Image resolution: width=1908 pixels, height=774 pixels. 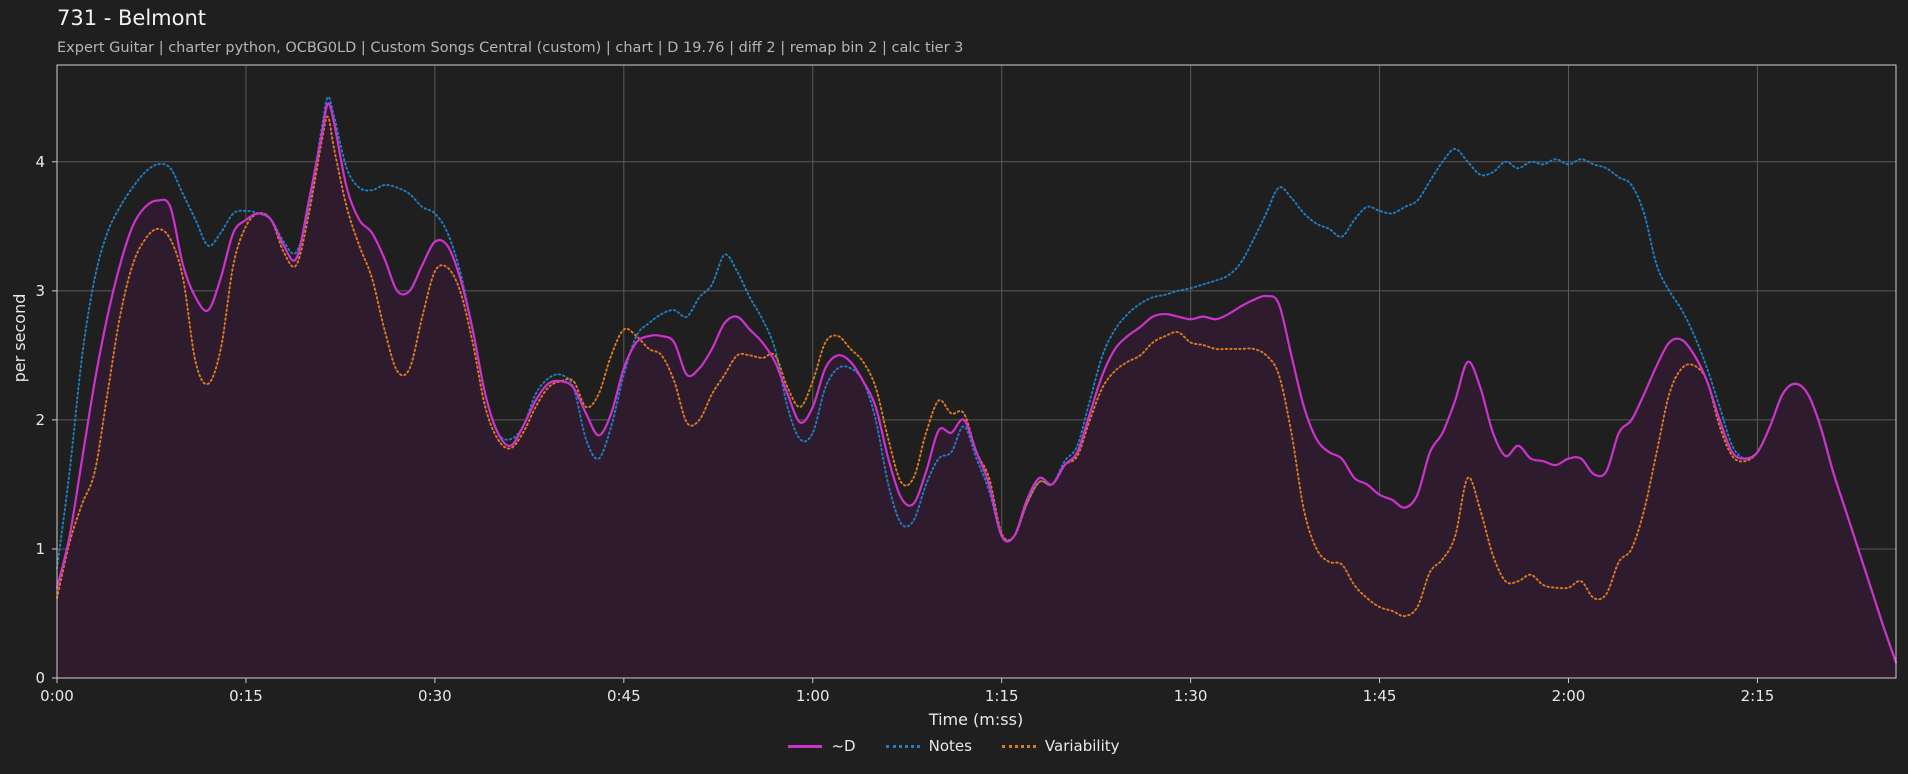 What do you see at coordinates (950, 746) in the screenshot?
I see `legend-label-notes: Notes` at bounding box center [950, 746].